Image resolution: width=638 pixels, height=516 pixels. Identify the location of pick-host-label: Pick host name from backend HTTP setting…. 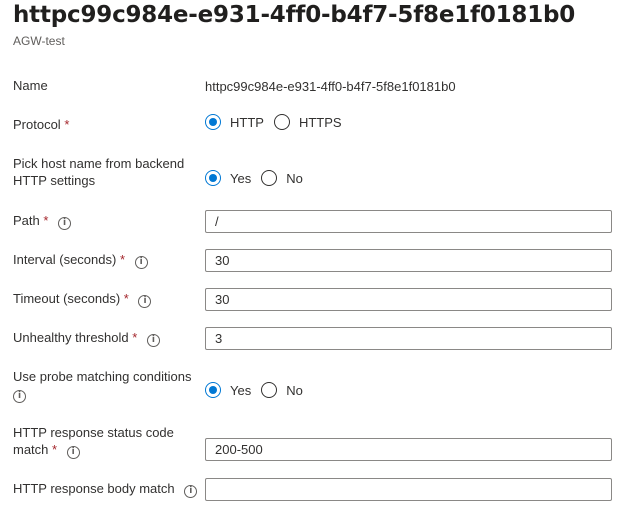
(98, 172).